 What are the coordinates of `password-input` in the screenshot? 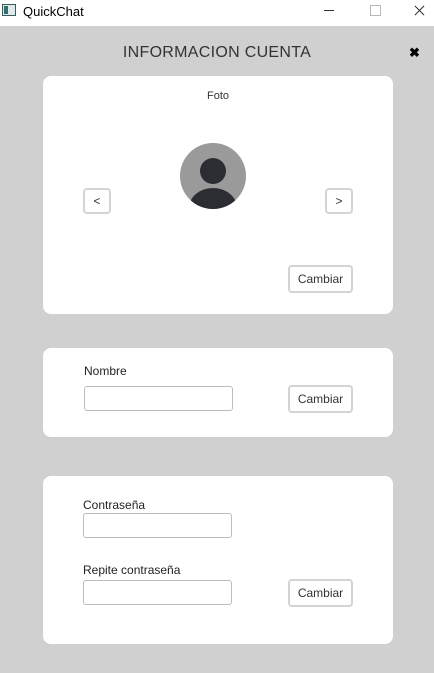 It's located at (157, 525).